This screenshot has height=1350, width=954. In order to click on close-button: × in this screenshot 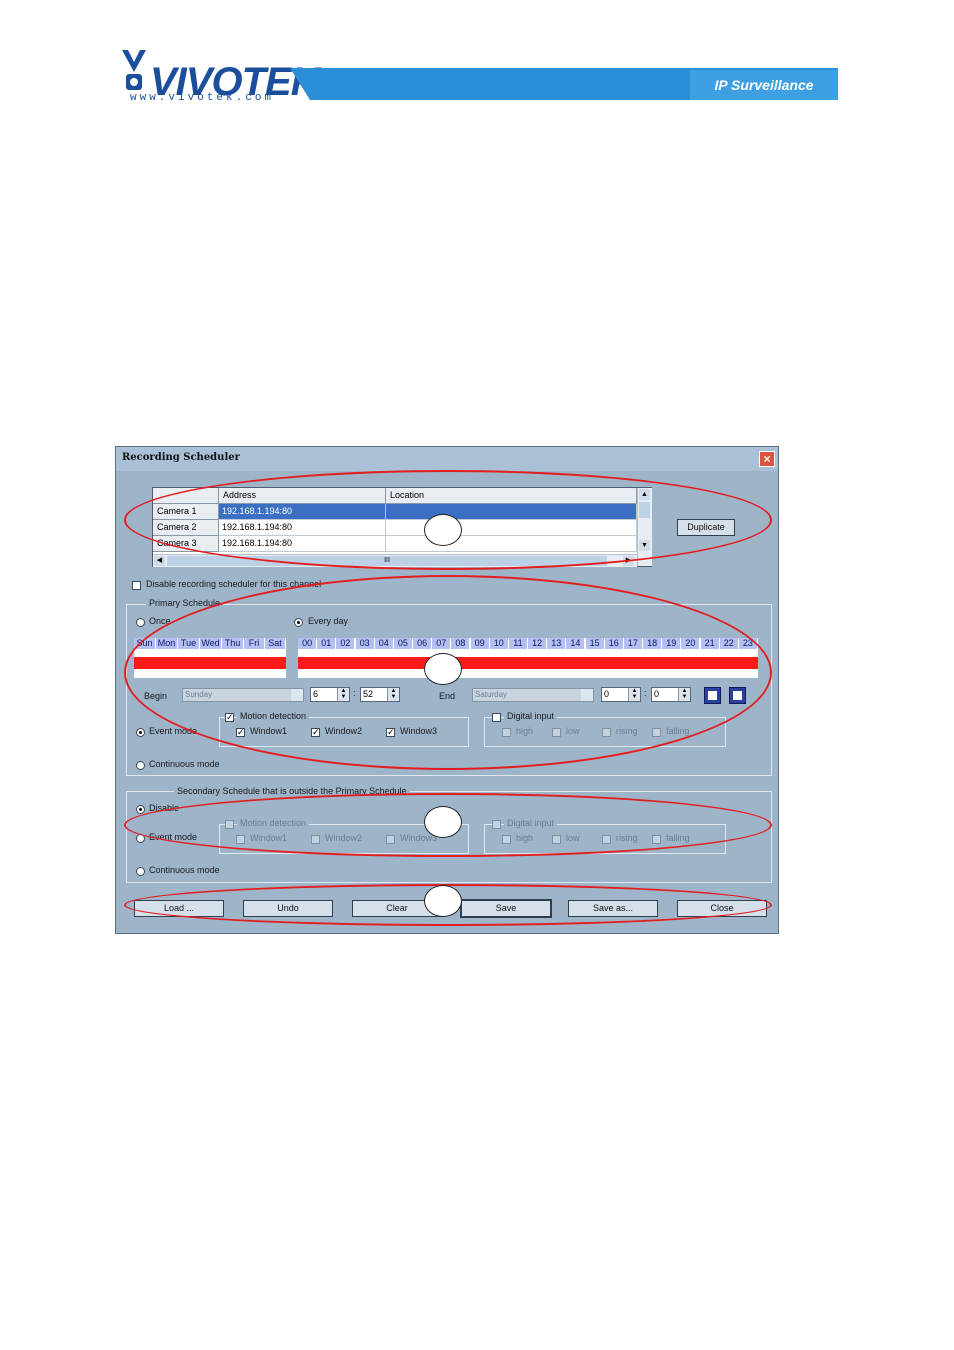, I will do `click(767, 459)`.